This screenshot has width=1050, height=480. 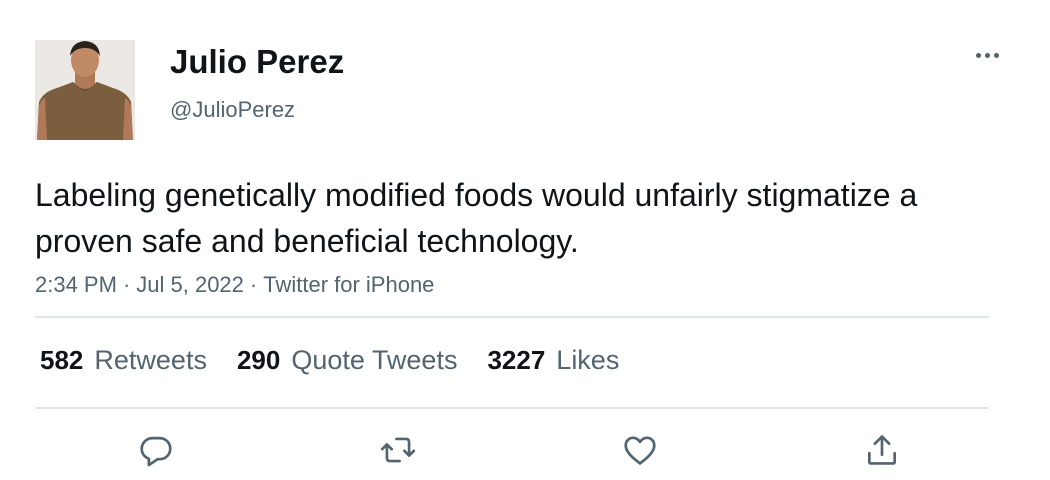 I want to click on retweet-button, so click(x=398, y=450).